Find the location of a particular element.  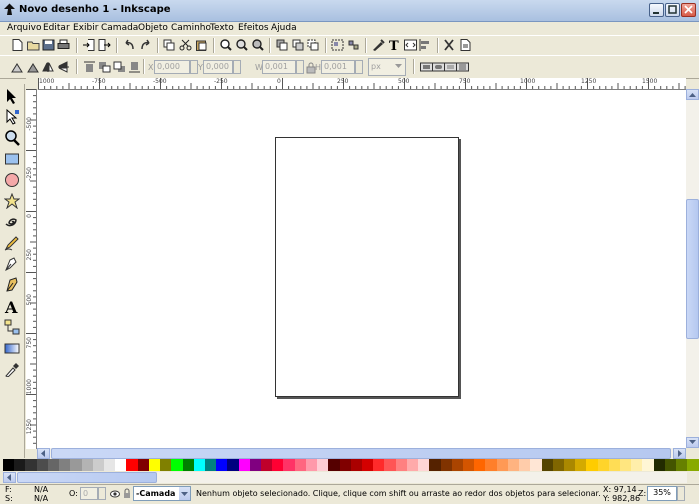

w-spinner is located at coordinates (300, 67).